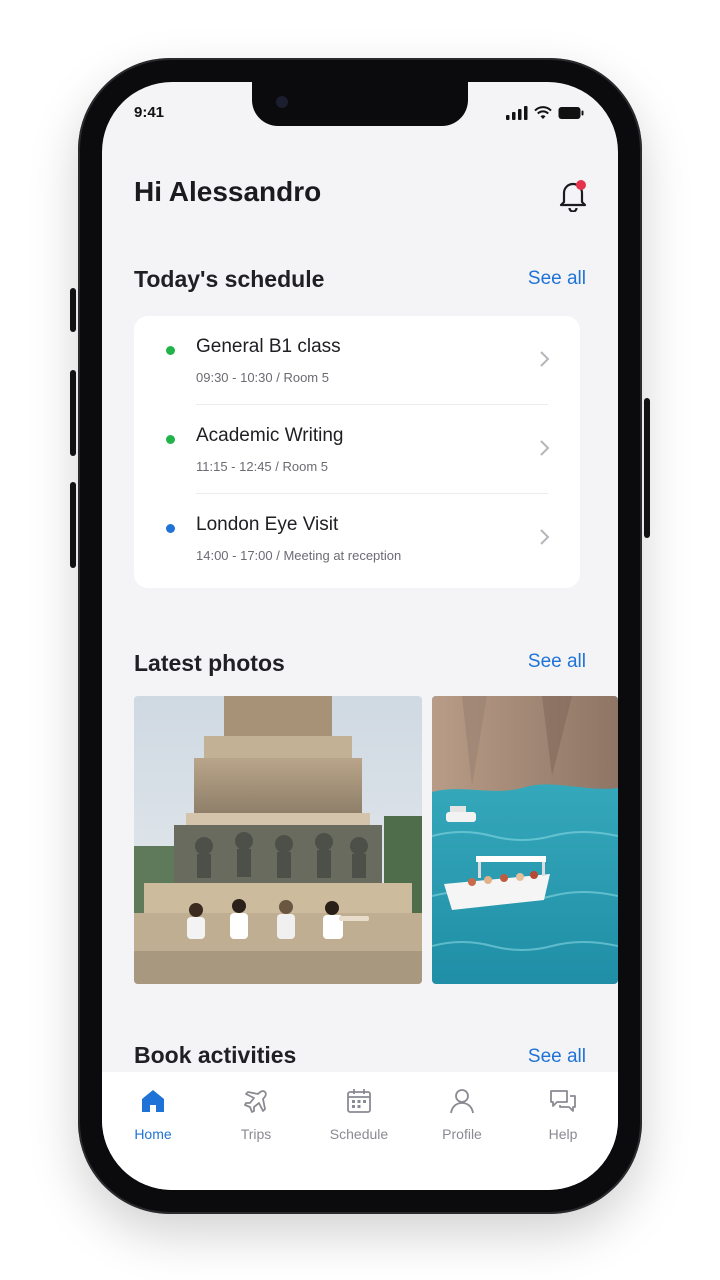  Describe the element at coordinates (228, 191) in the screenshot. I see `greeting-title: Hi Alessandro` at that location.